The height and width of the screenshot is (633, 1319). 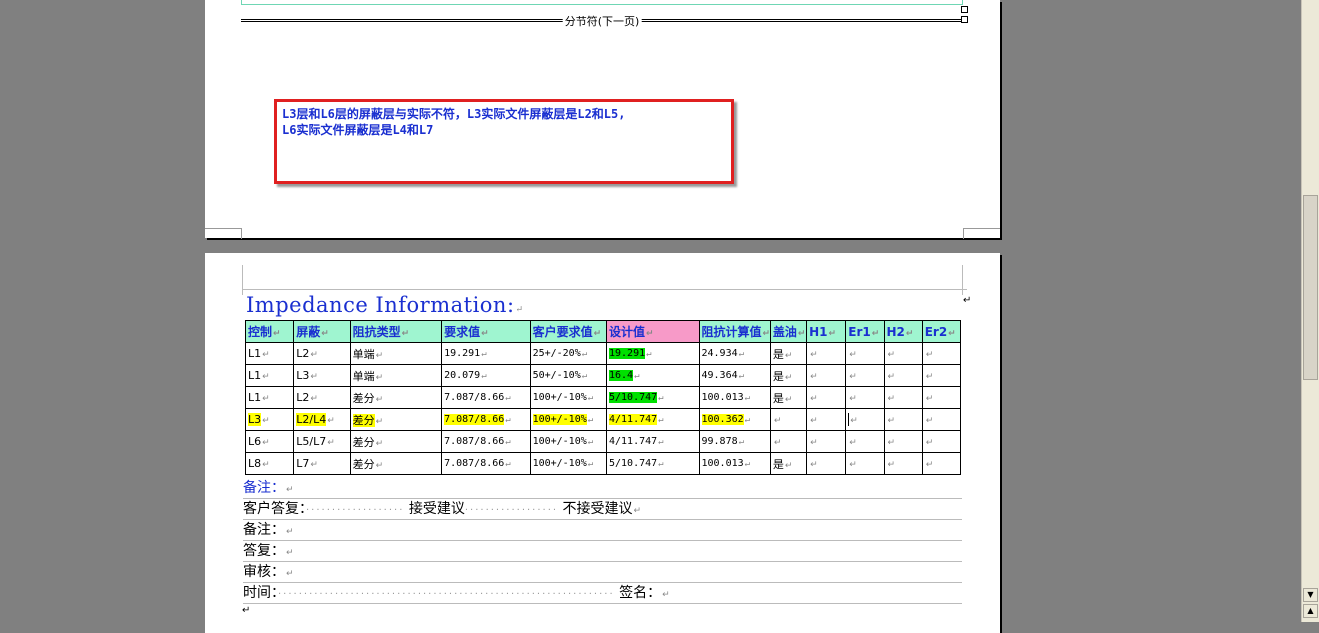 What do you see at coordinates (865, 419) in the screenshot?
I see `table-cell-cursor: ↵` at bounding box center [865, 419].